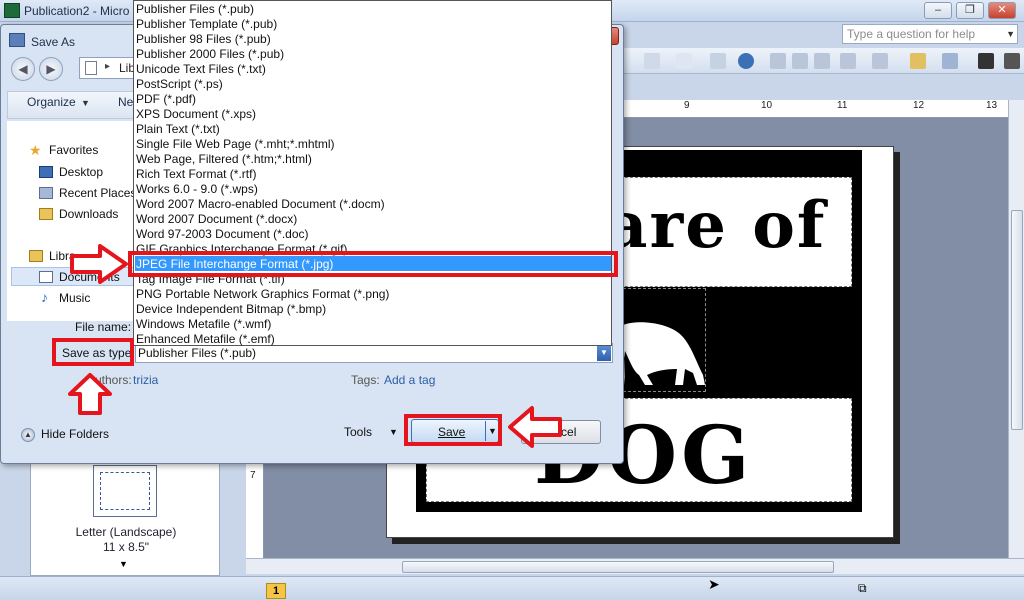  Describe the element at coordinates (46, 193) in the screenshot. I see `recent-places-icon` at that location.